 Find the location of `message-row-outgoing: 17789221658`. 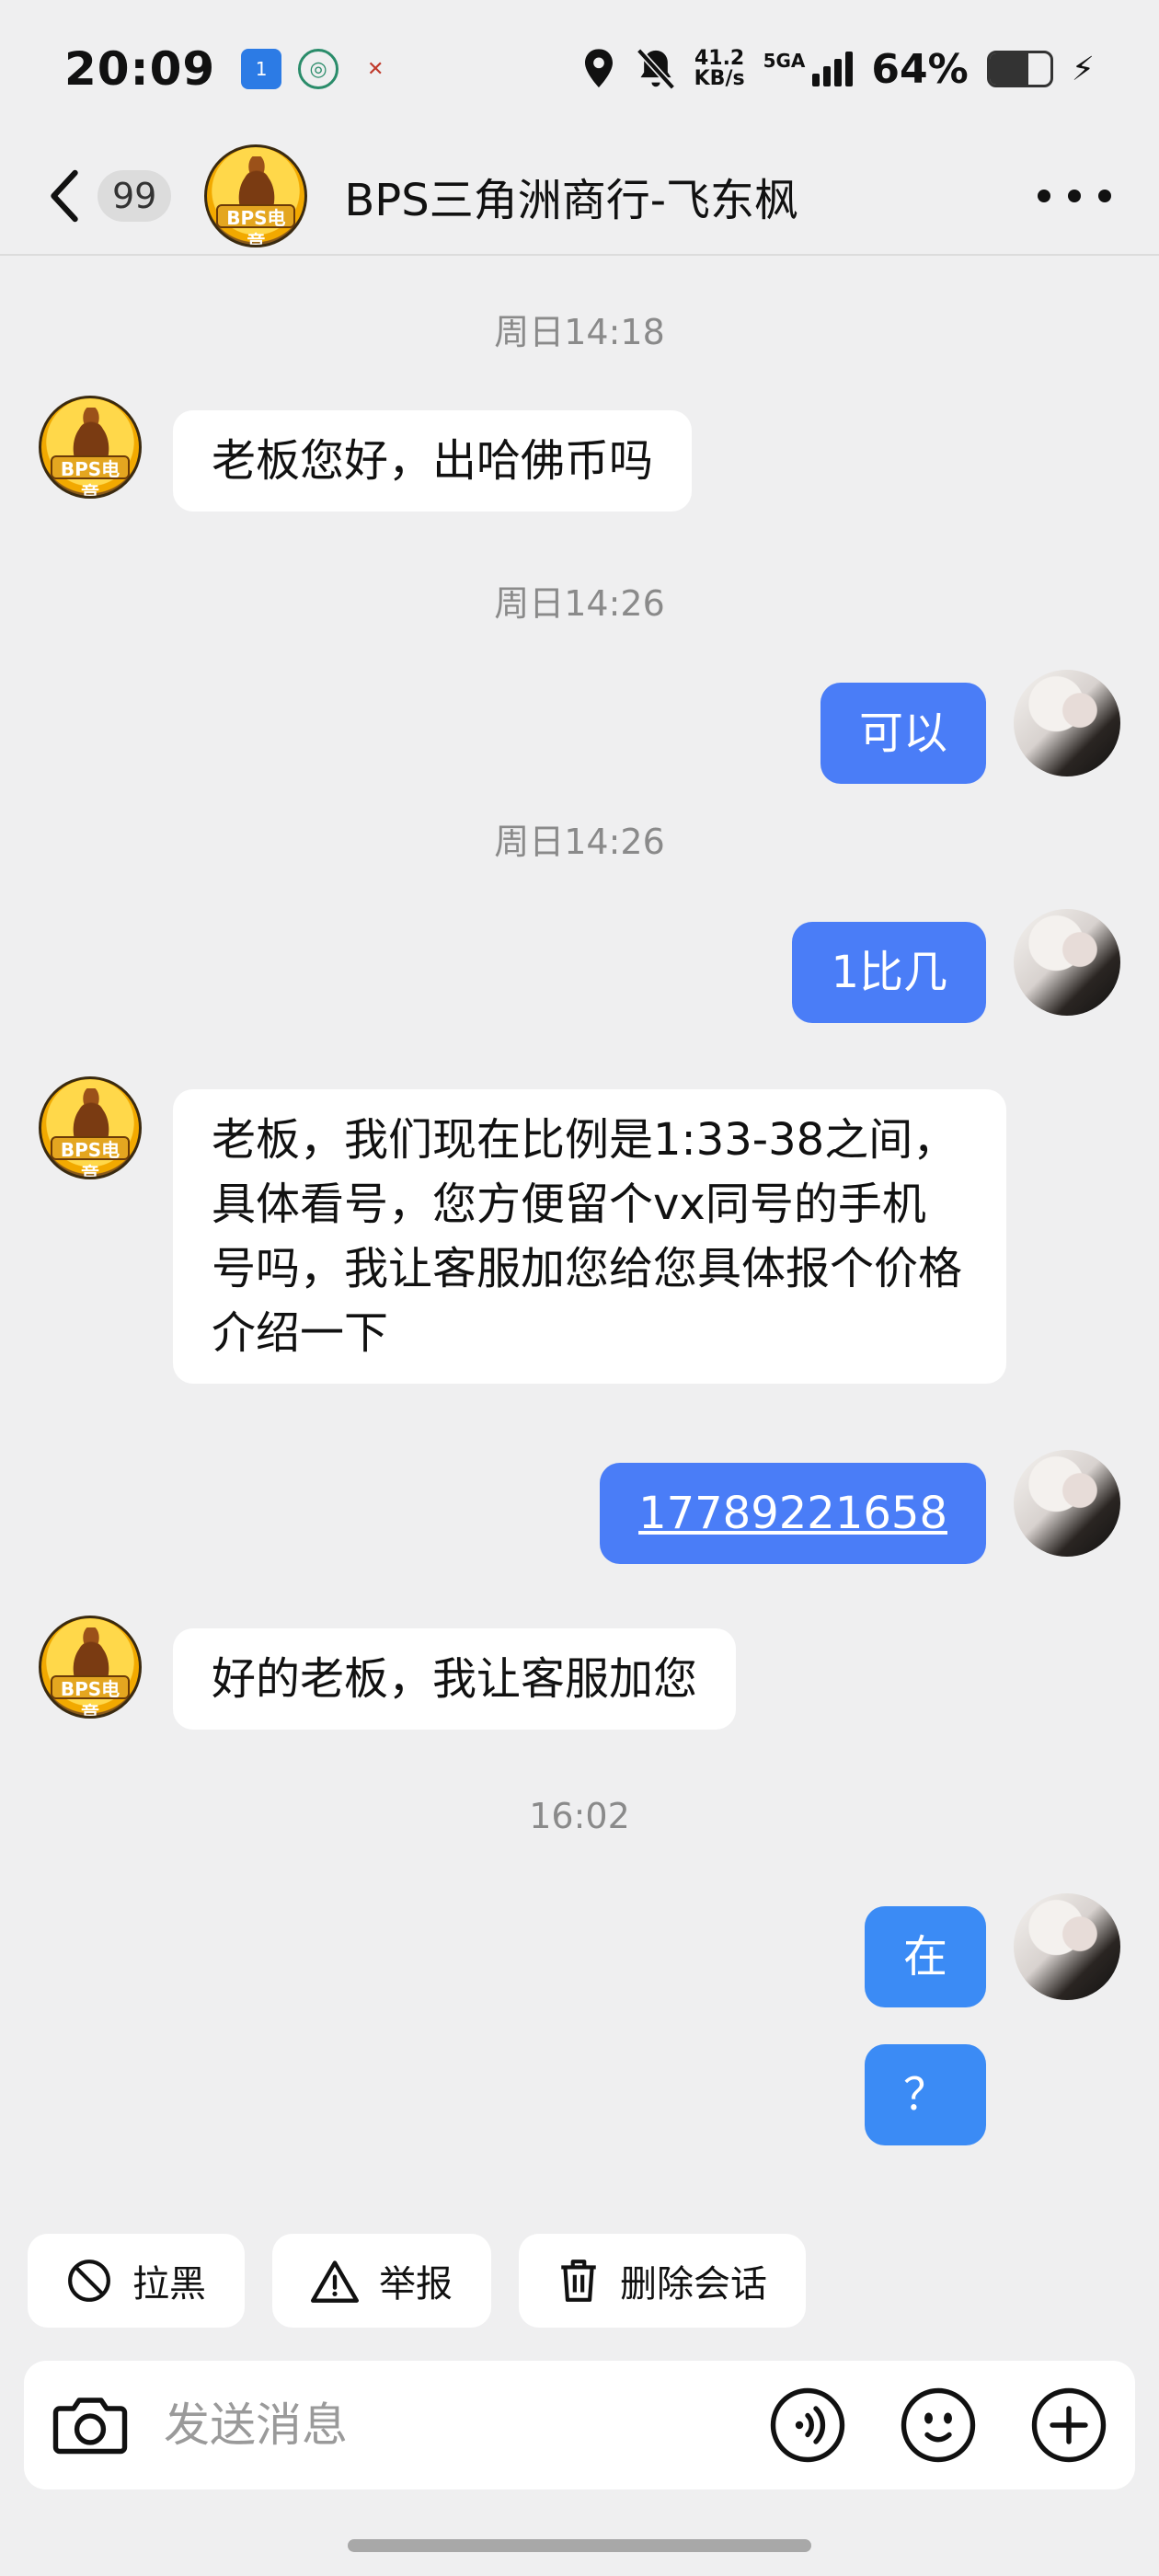

message-row-outgoing: 17789221658 is located at coordinates (860, 1507).